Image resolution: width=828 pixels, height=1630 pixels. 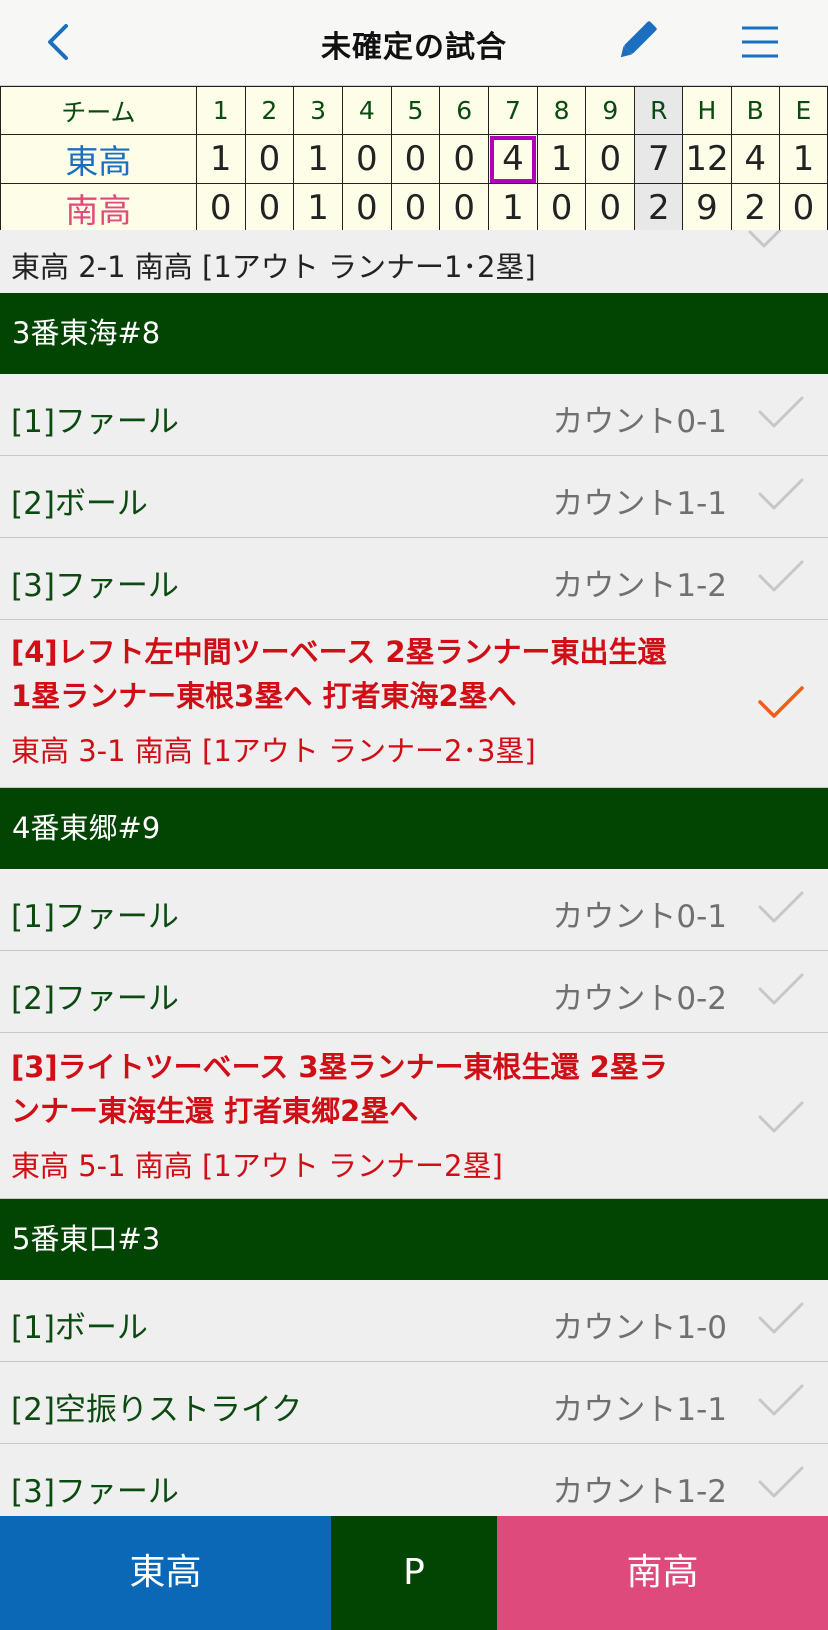 I want to click on bases-total: 4, so click(x=755, y=159).